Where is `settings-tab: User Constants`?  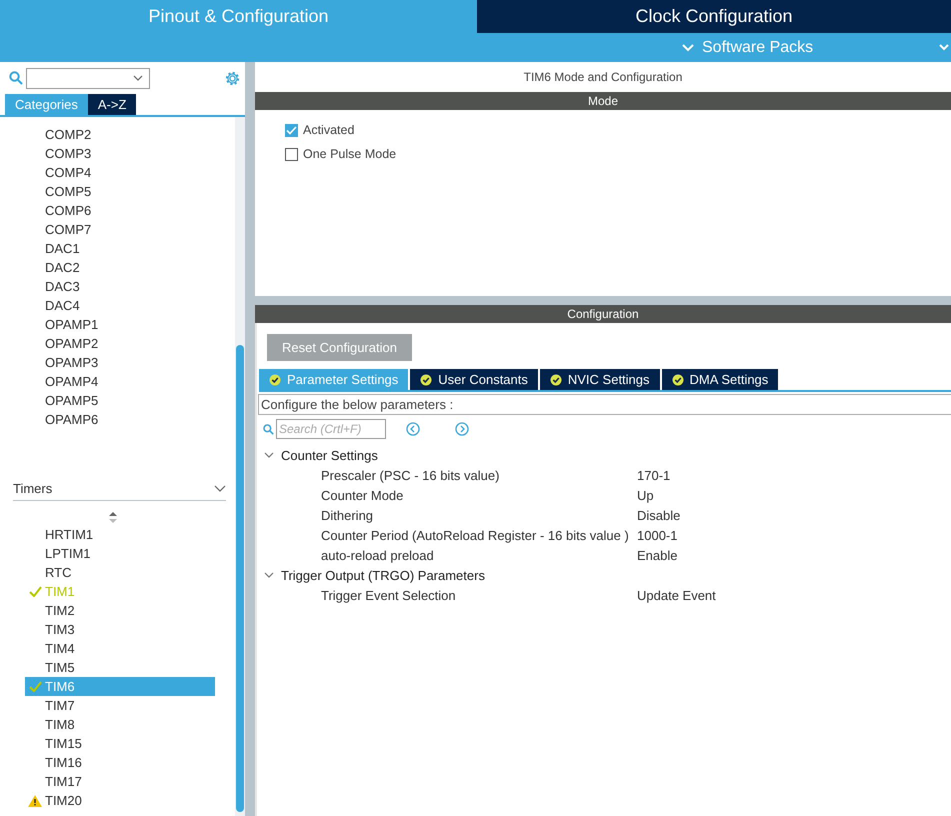 settings-tab: User Constants is located at coordinates (474, 379).